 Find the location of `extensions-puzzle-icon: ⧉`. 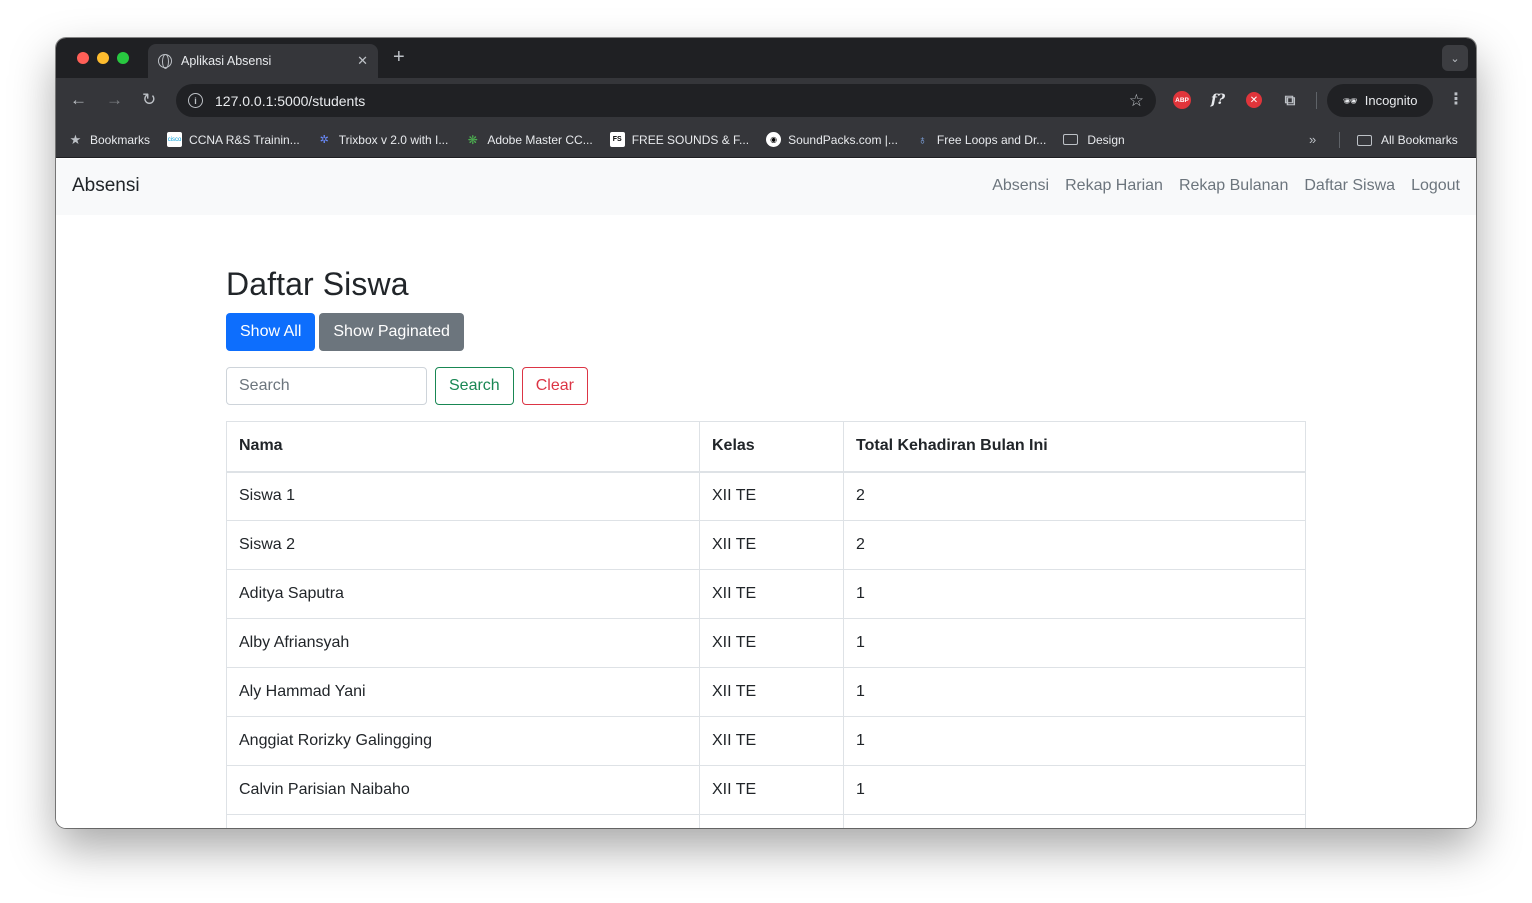

extensions-puzzle-icon: ⧉ is located at coordinates (1290, 100).